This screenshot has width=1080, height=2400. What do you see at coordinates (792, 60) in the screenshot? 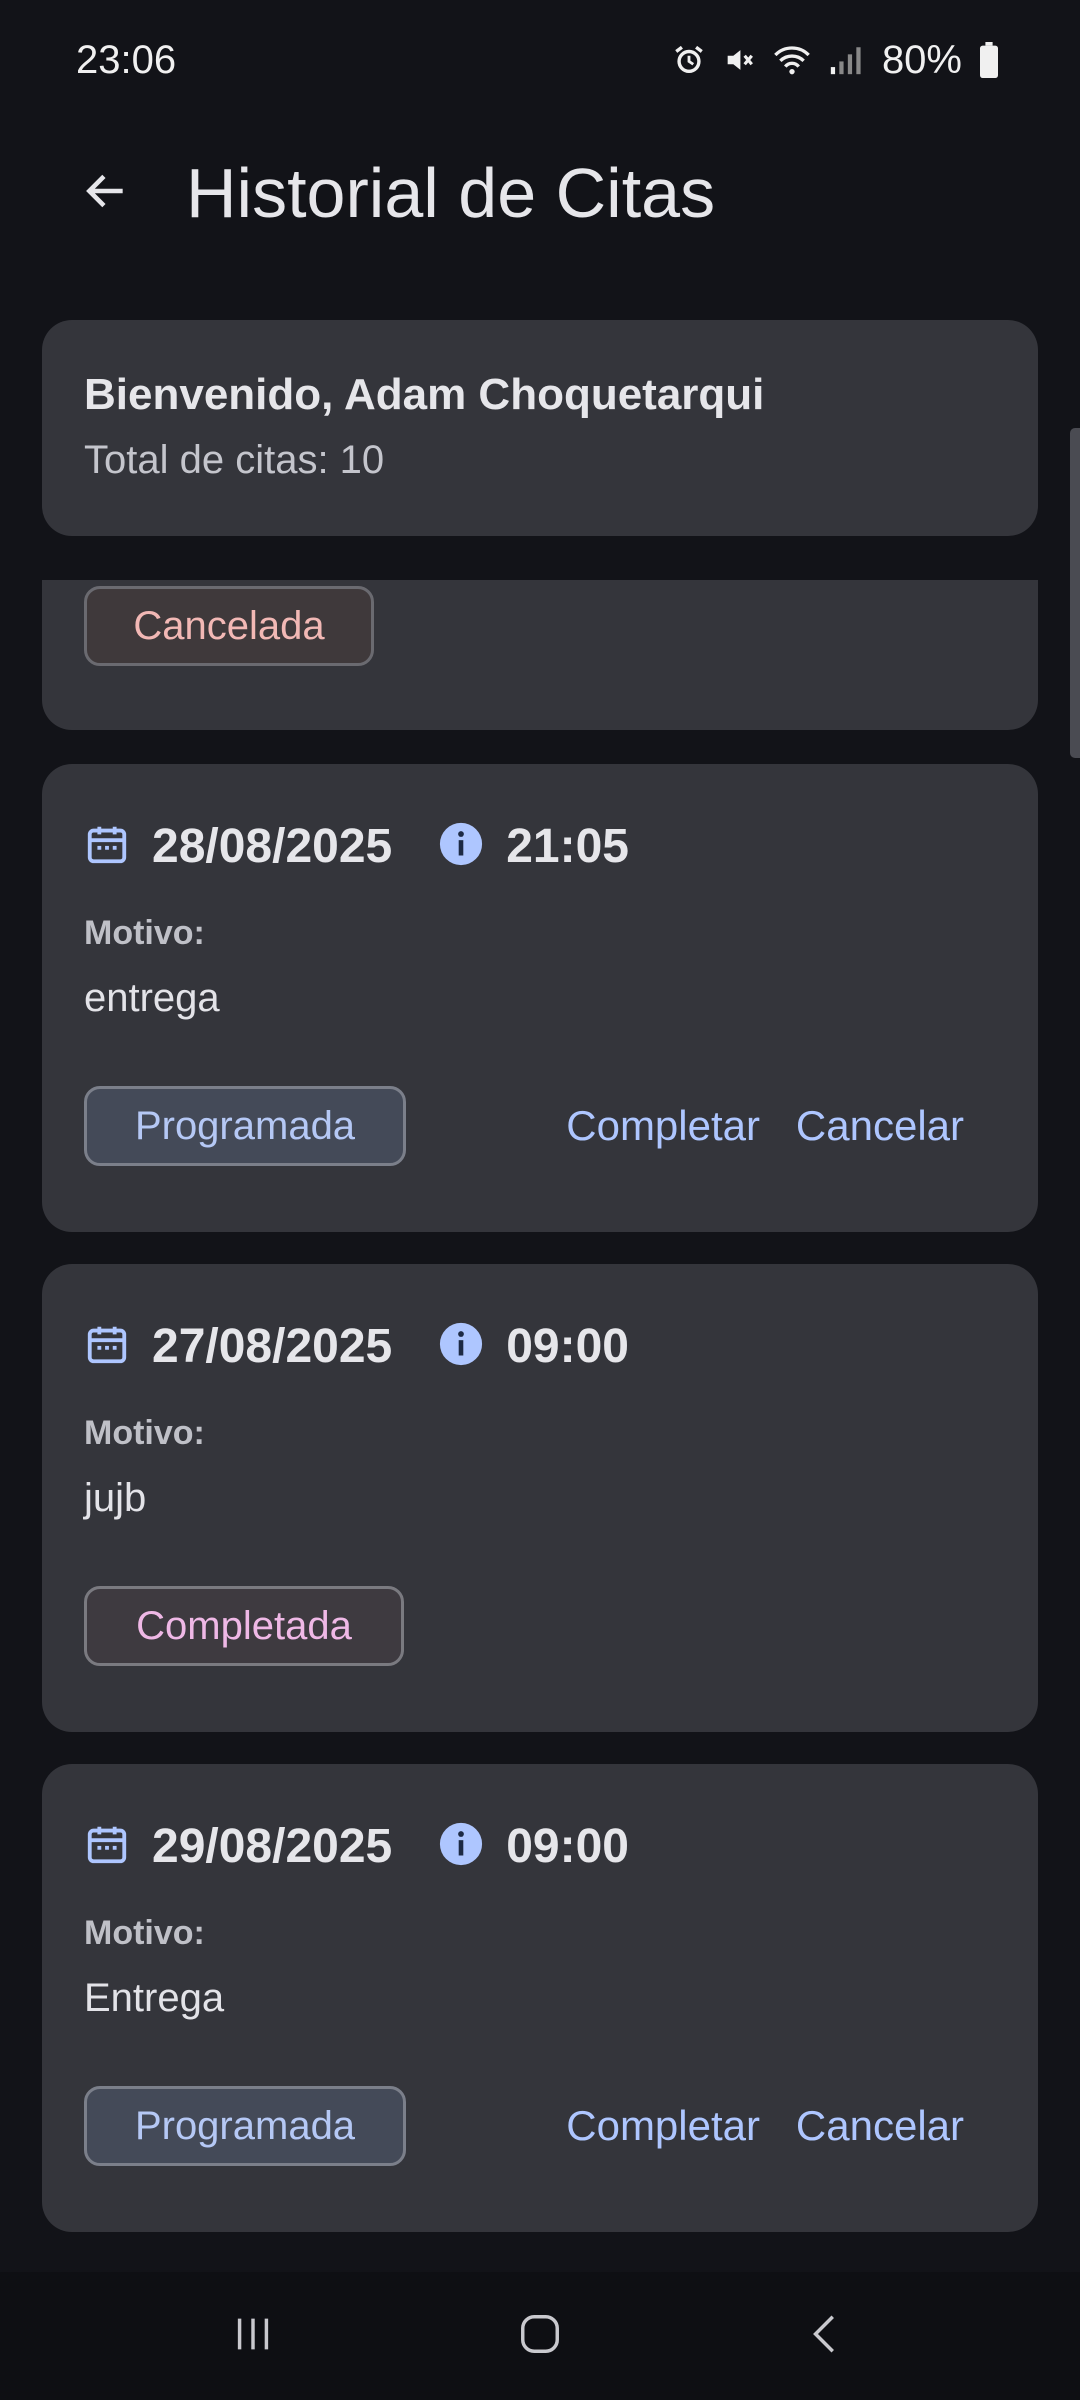
I see `wifi-icon` at bounding box center [792, 60].